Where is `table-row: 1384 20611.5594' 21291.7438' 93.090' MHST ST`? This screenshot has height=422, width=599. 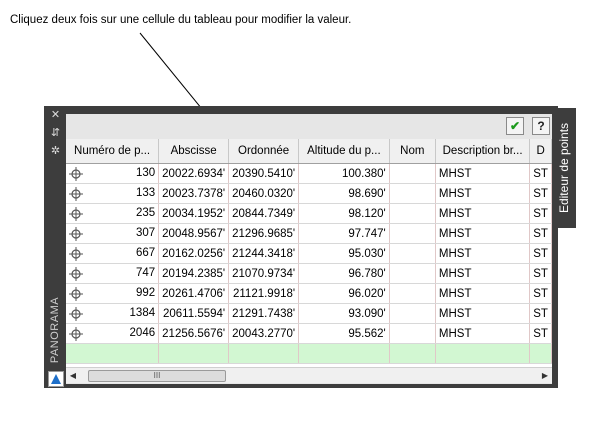 table-row: 1384 20611.5594' 21291.7438' 93.090' MHST ST is located at coordinates (309, 313).